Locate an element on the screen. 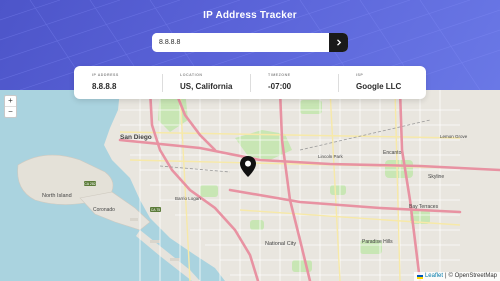 This screenshot has width=500, height=281. map-label-national-city: National City is located at coordinates (280, 244).